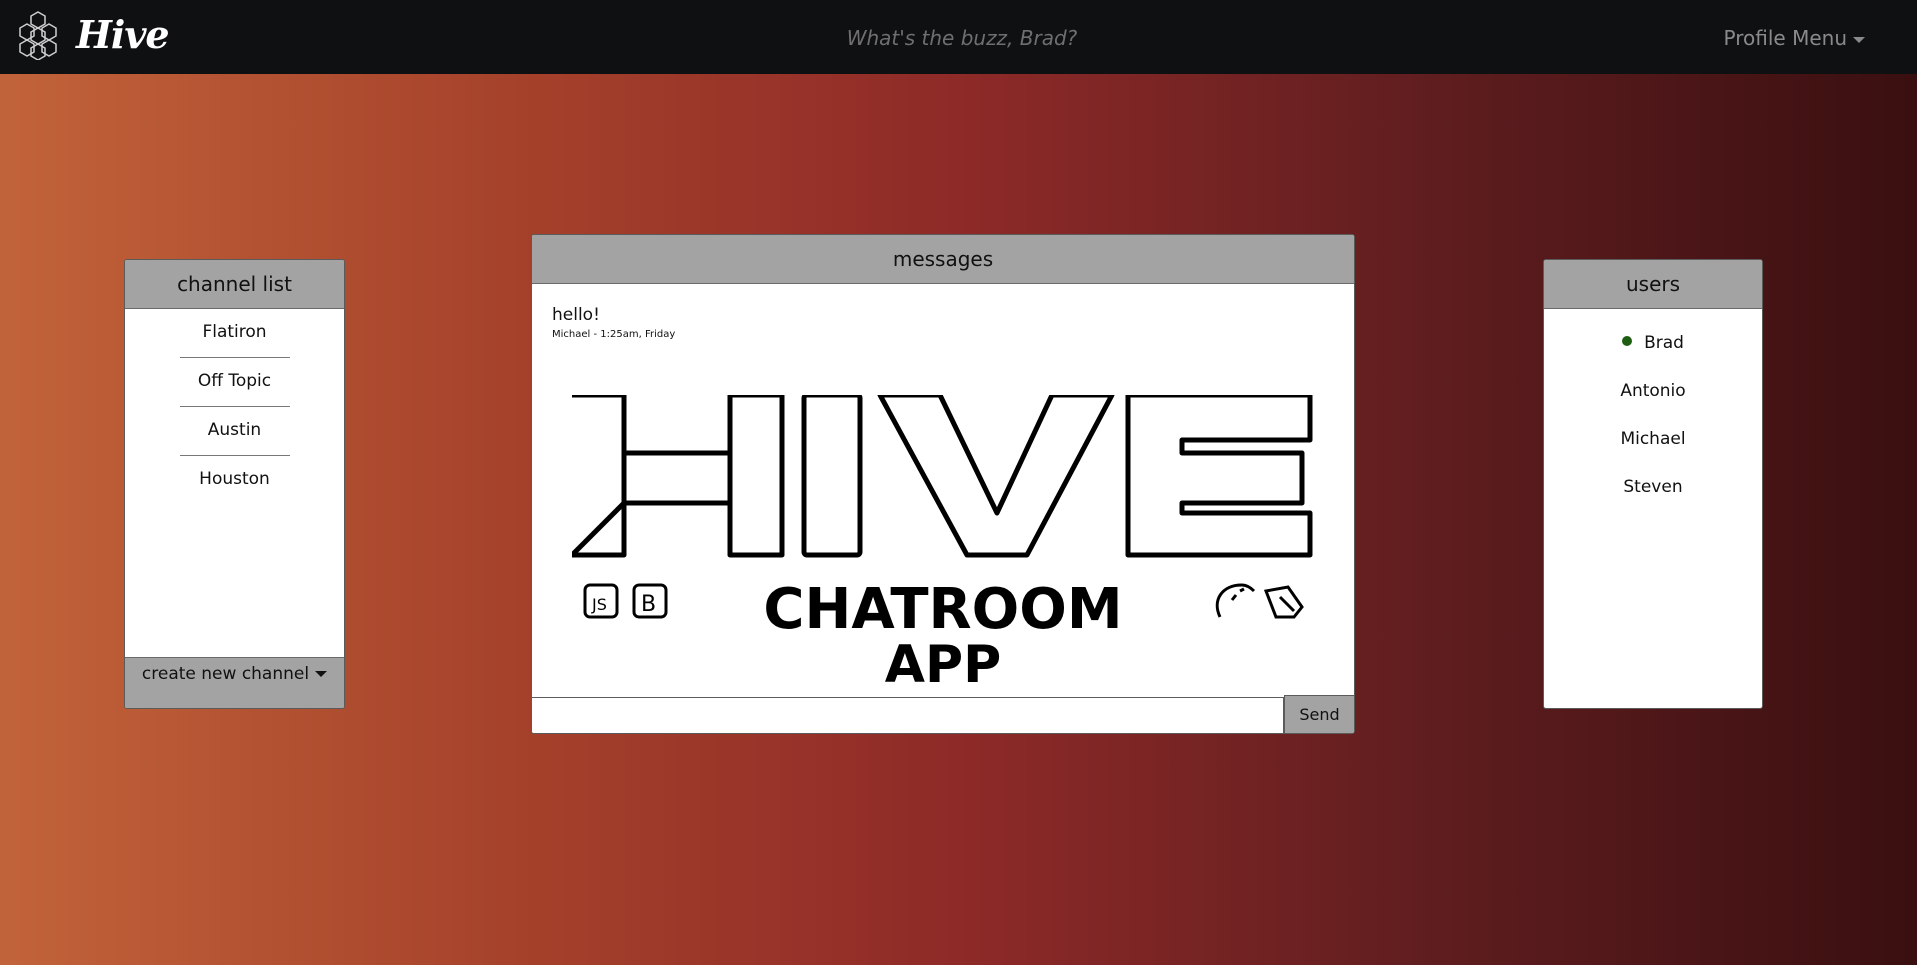 The image size is (1917, 965). What do you see at coordinates (234, 382) in the screenshot?
I see `channel-item-off-topic: Off Topic` at bounding box center [234, 382].